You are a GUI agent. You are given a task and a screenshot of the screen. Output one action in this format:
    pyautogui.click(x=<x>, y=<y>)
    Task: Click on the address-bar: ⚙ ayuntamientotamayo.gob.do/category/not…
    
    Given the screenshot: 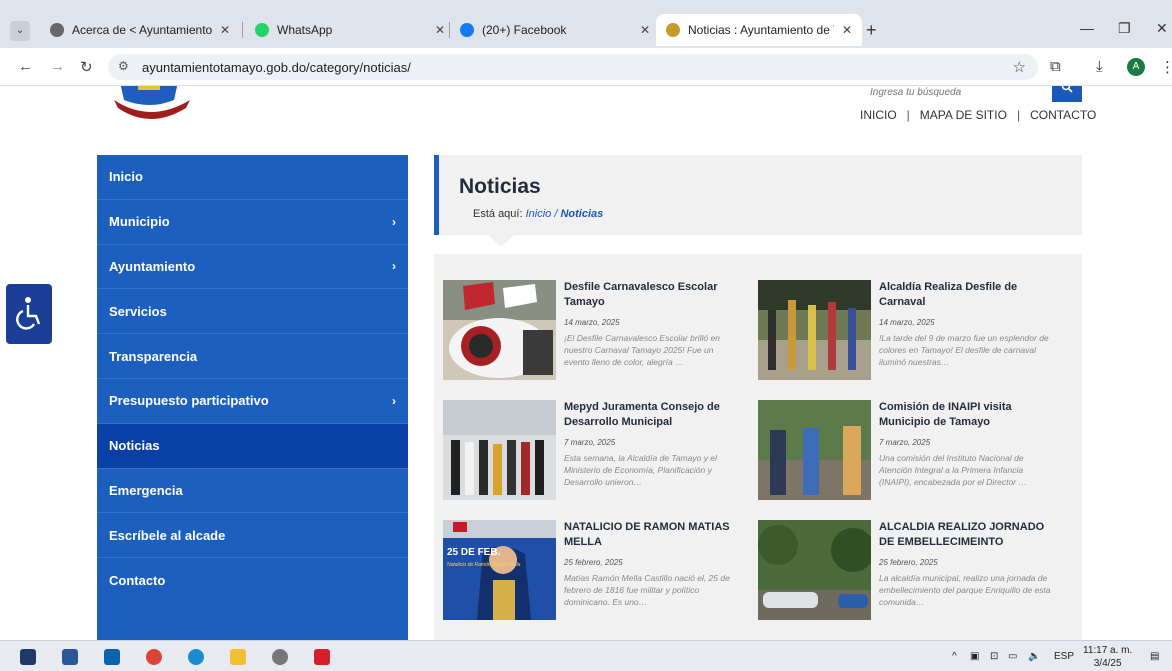 What is the action you would take?
    pyautogui.click(x=573, y=67)
    